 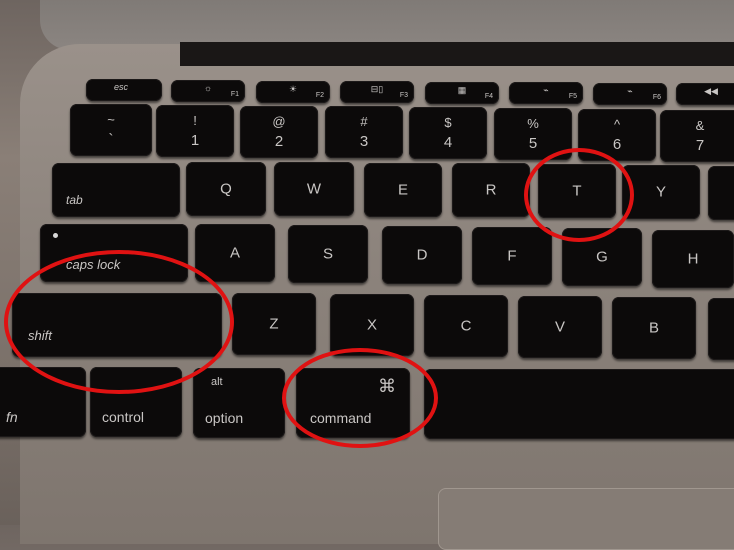 What do you see at coordinates (116, 190) in the screenshot?
I see `key-tab: tab` at bounding box center [116, 190].